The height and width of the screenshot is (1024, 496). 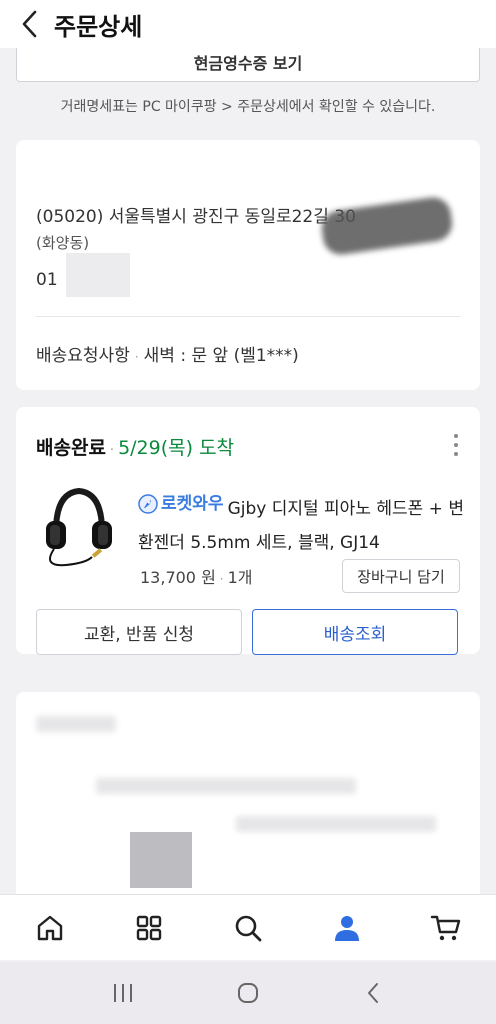 What do you see at coordinates (71, 448) in the screenshot?
I see `status-badge: 배송완료` at bounding box center [71, 448].